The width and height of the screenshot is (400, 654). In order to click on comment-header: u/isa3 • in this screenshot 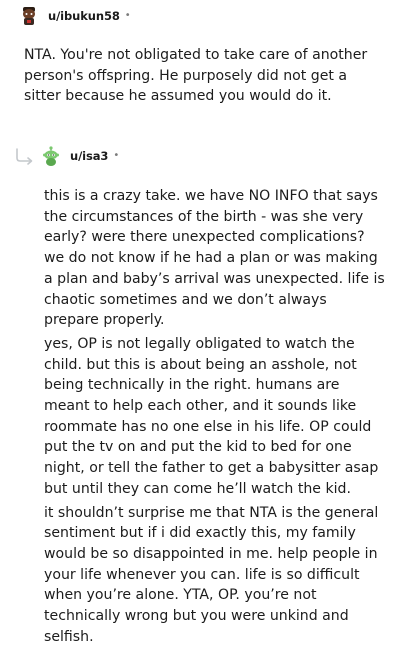, I will do `click(66, 156)`.